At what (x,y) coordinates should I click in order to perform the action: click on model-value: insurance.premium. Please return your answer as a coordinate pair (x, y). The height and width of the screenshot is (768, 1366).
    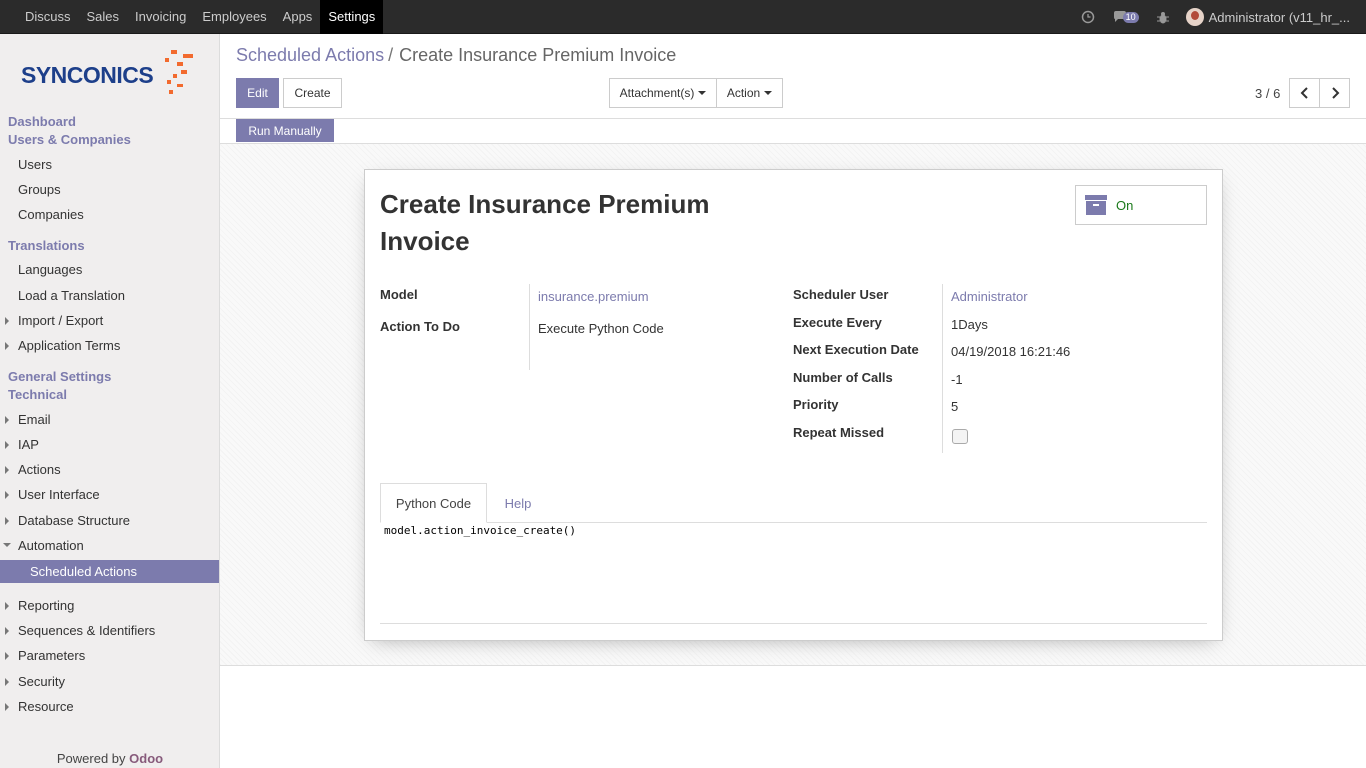
    Looking at the image, I should click on (593, 296).